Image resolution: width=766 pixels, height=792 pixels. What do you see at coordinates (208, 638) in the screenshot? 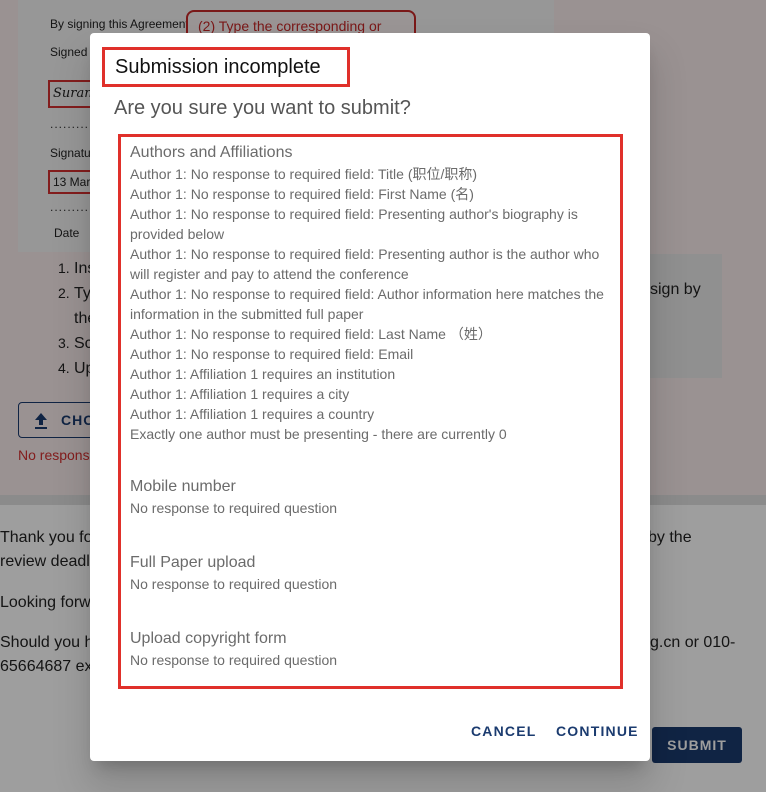
I see `section-heading-copyright: Upload copyright form` at bounding box center [208, 638].